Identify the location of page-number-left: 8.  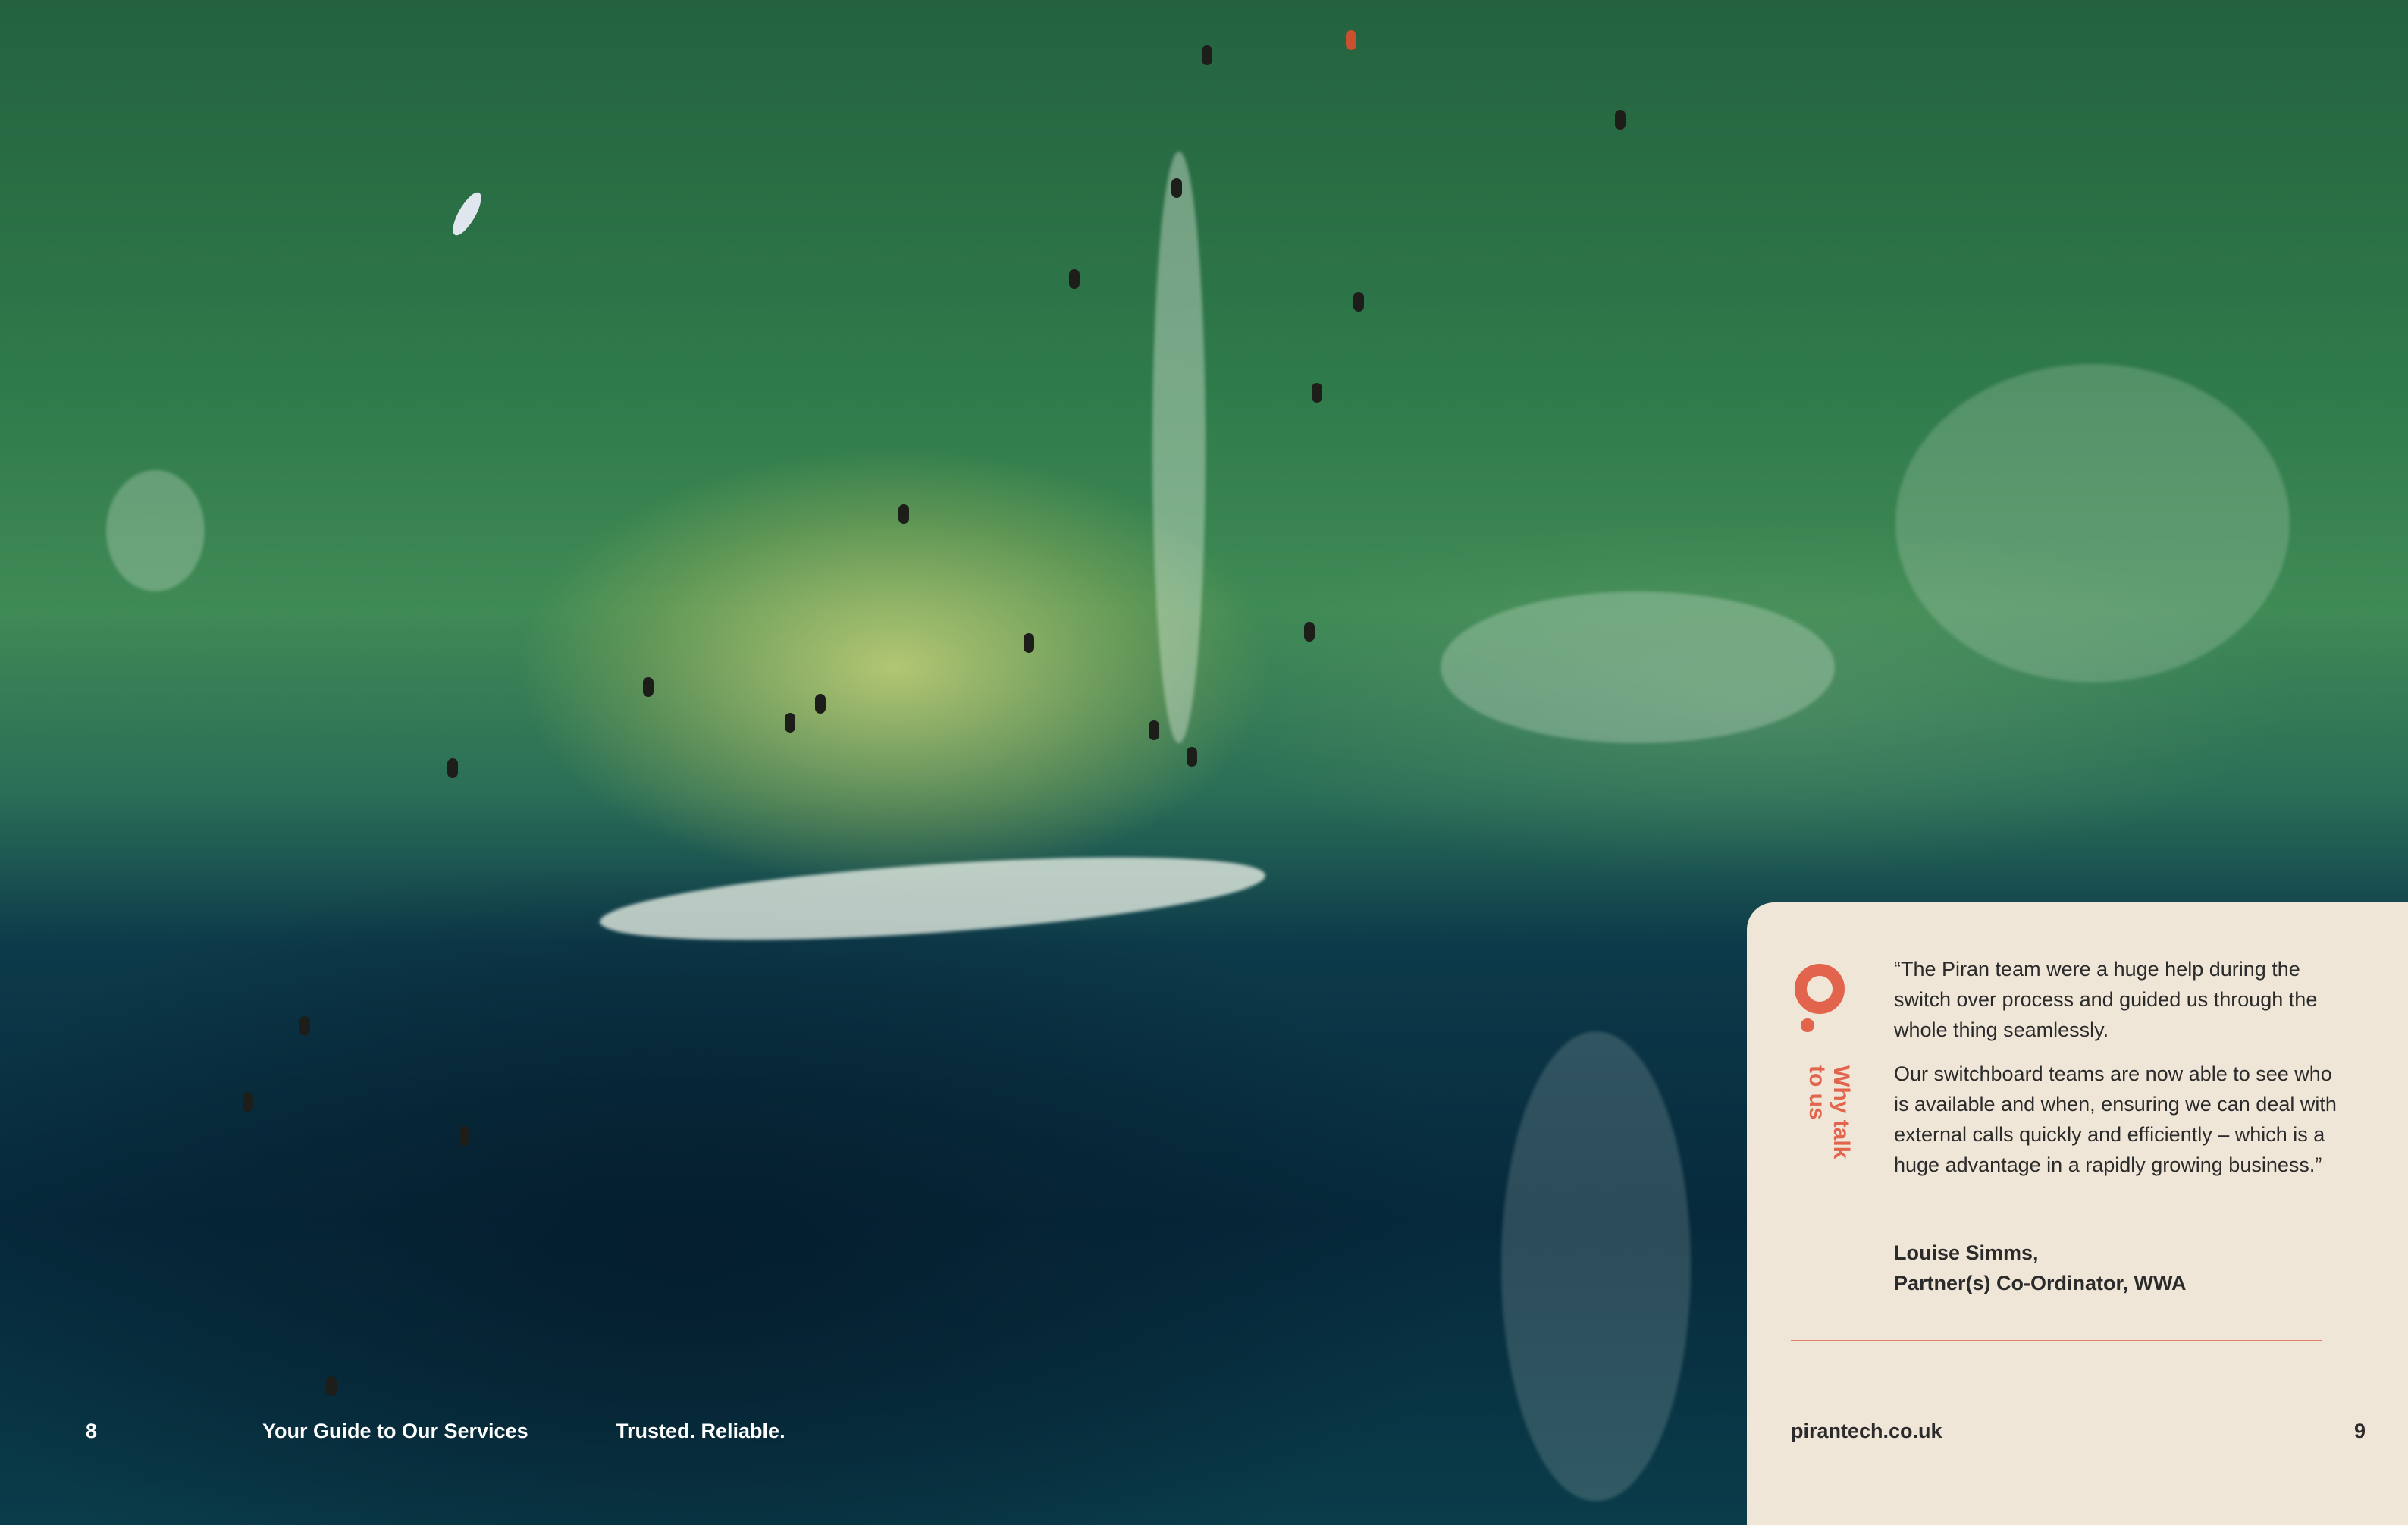
(92, 1431).